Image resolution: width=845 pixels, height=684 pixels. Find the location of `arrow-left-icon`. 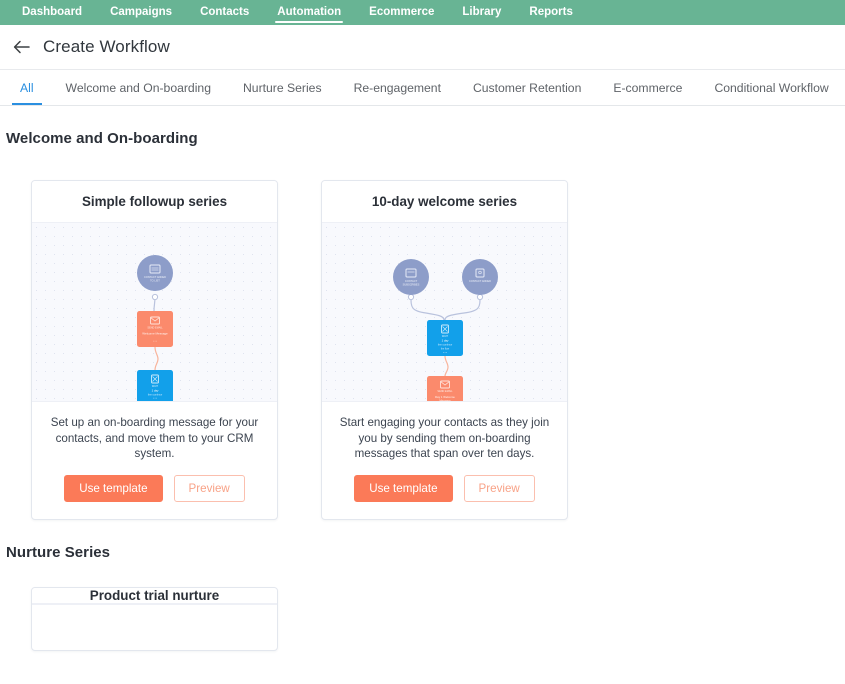

arrow-left-icon is located at coordinates (21, 47).